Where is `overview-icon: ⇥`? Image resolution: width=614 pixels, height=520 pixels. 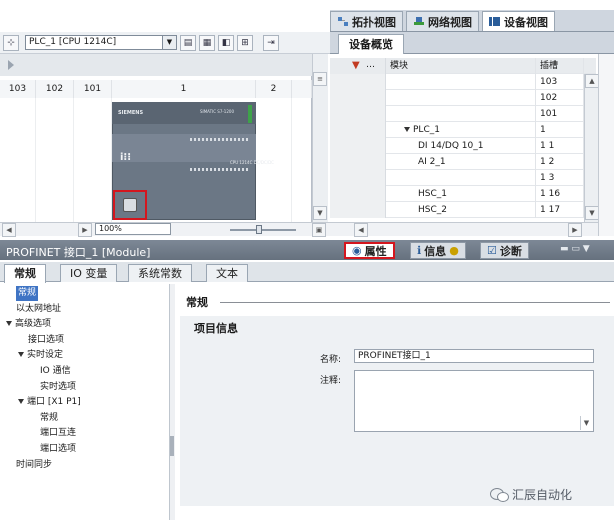
overview-icon: ⇥ is located at coordinates (271, 42).